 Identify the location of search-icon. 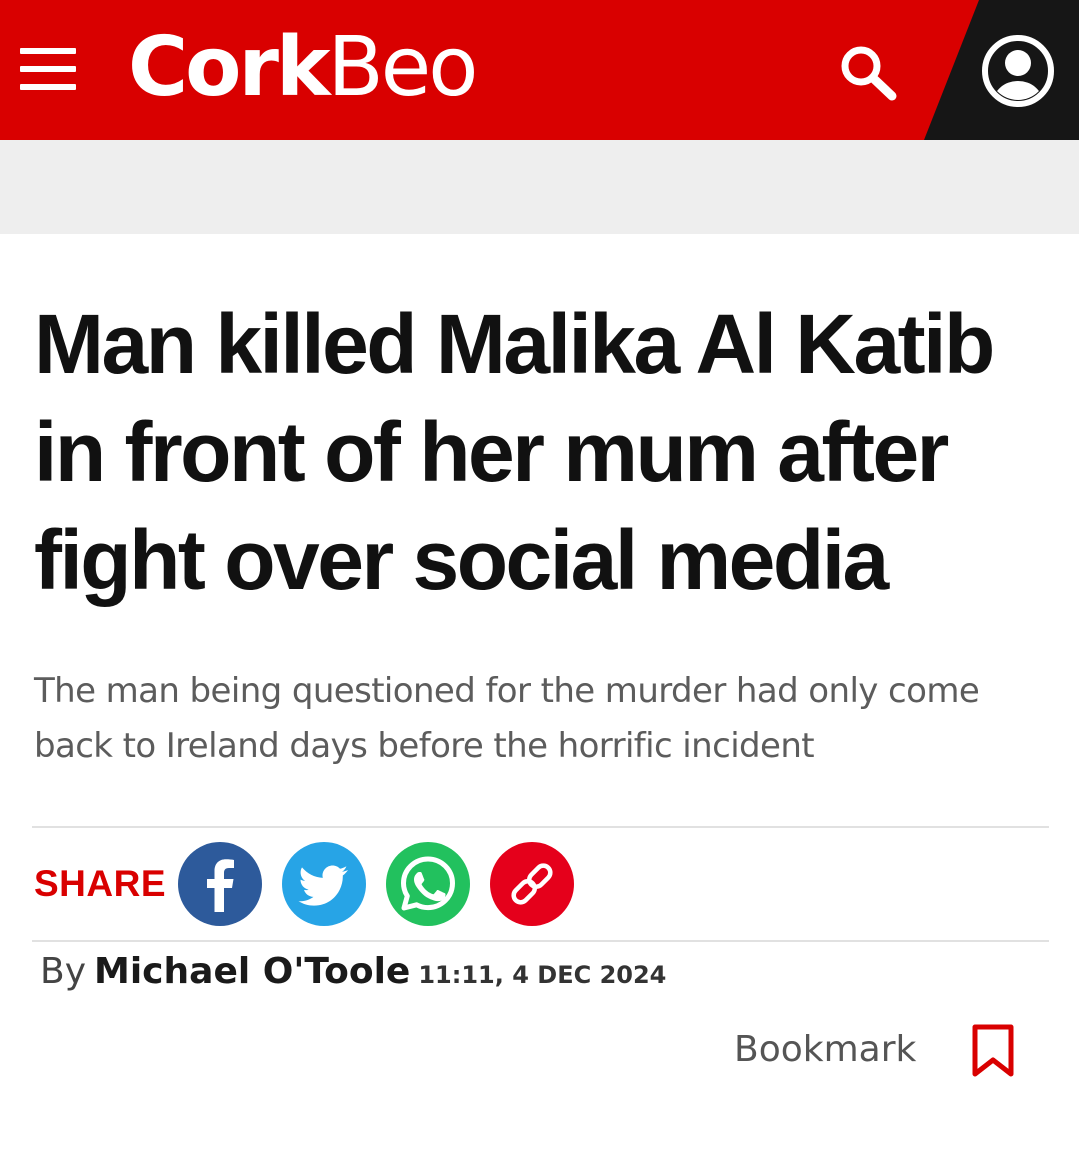
(869, 73).